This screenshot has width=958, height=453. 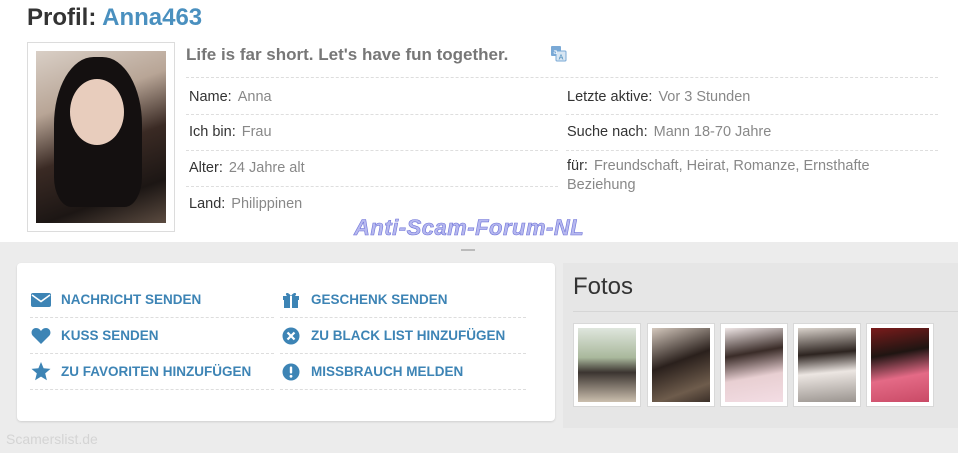 What do you see at coordinates (41, 336) in the screenshot?
I see `heart-icon` at bounding box center [41, 336].